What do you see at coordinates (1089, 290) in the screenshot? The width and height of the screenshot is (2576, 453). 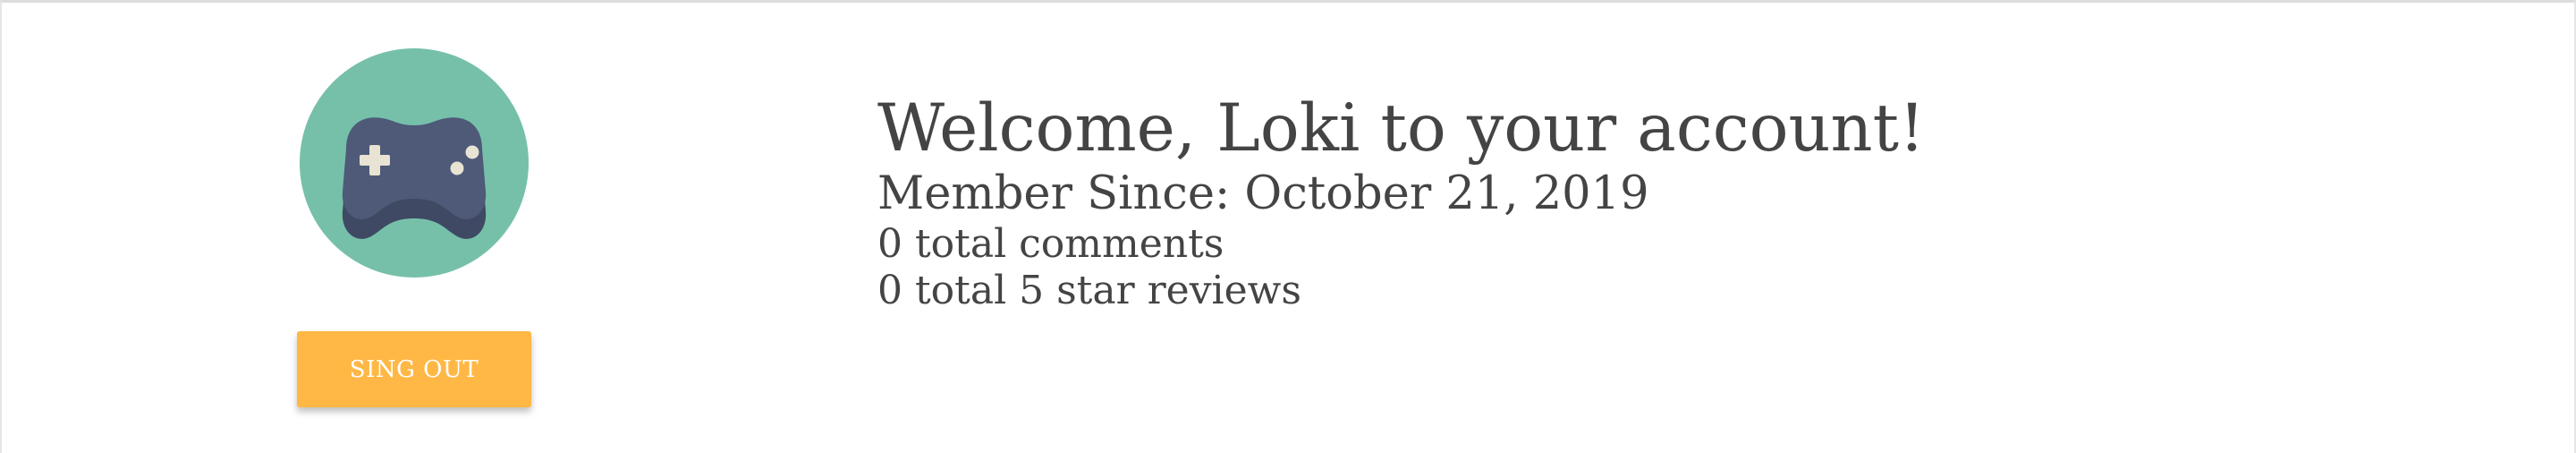 I see `reviews-count: 0 total 5 star reviews` at bounding box center [1089, 290].